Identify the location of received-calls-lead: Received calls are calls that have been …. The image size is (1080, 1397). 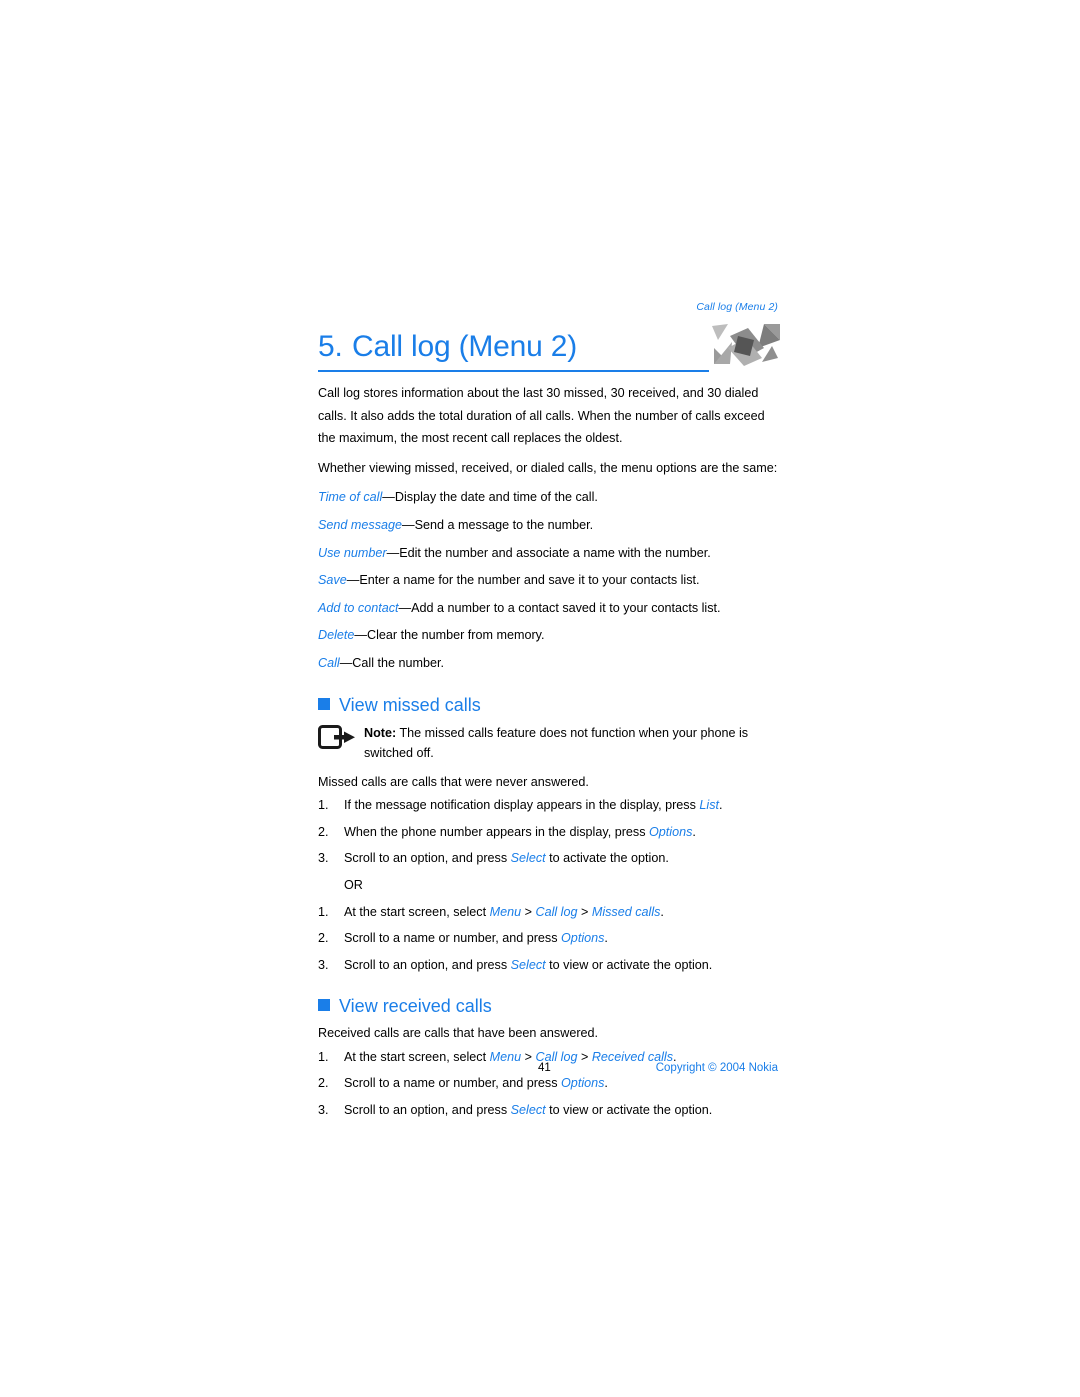
(458, 1033).